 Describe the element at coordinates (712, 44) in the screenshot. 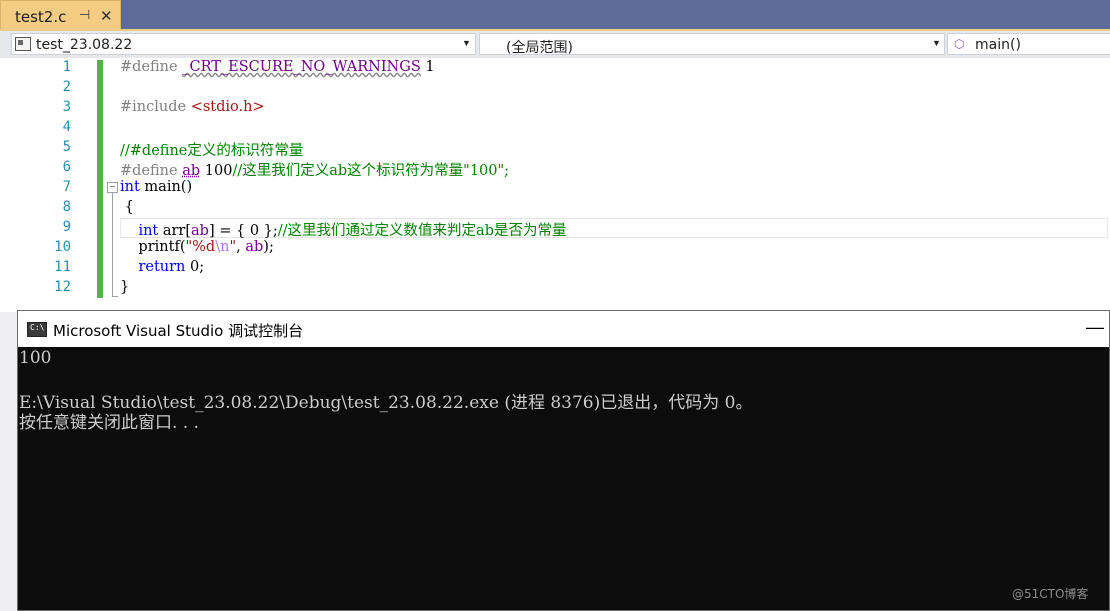

I see `scope-dropdown: (全局范围) ▼` at that location.